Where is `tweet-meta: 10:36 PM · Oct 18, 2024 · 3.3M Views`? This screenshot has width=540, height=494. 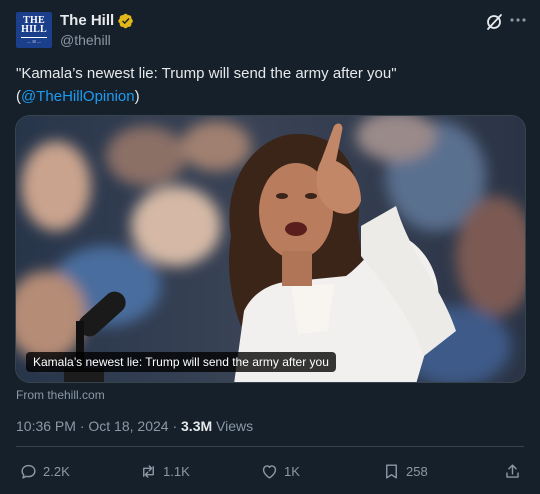
tweet-meta: 10:36 PM · Oct 18, 2024 · 3.3M Views is located at coordinates (134, 426).